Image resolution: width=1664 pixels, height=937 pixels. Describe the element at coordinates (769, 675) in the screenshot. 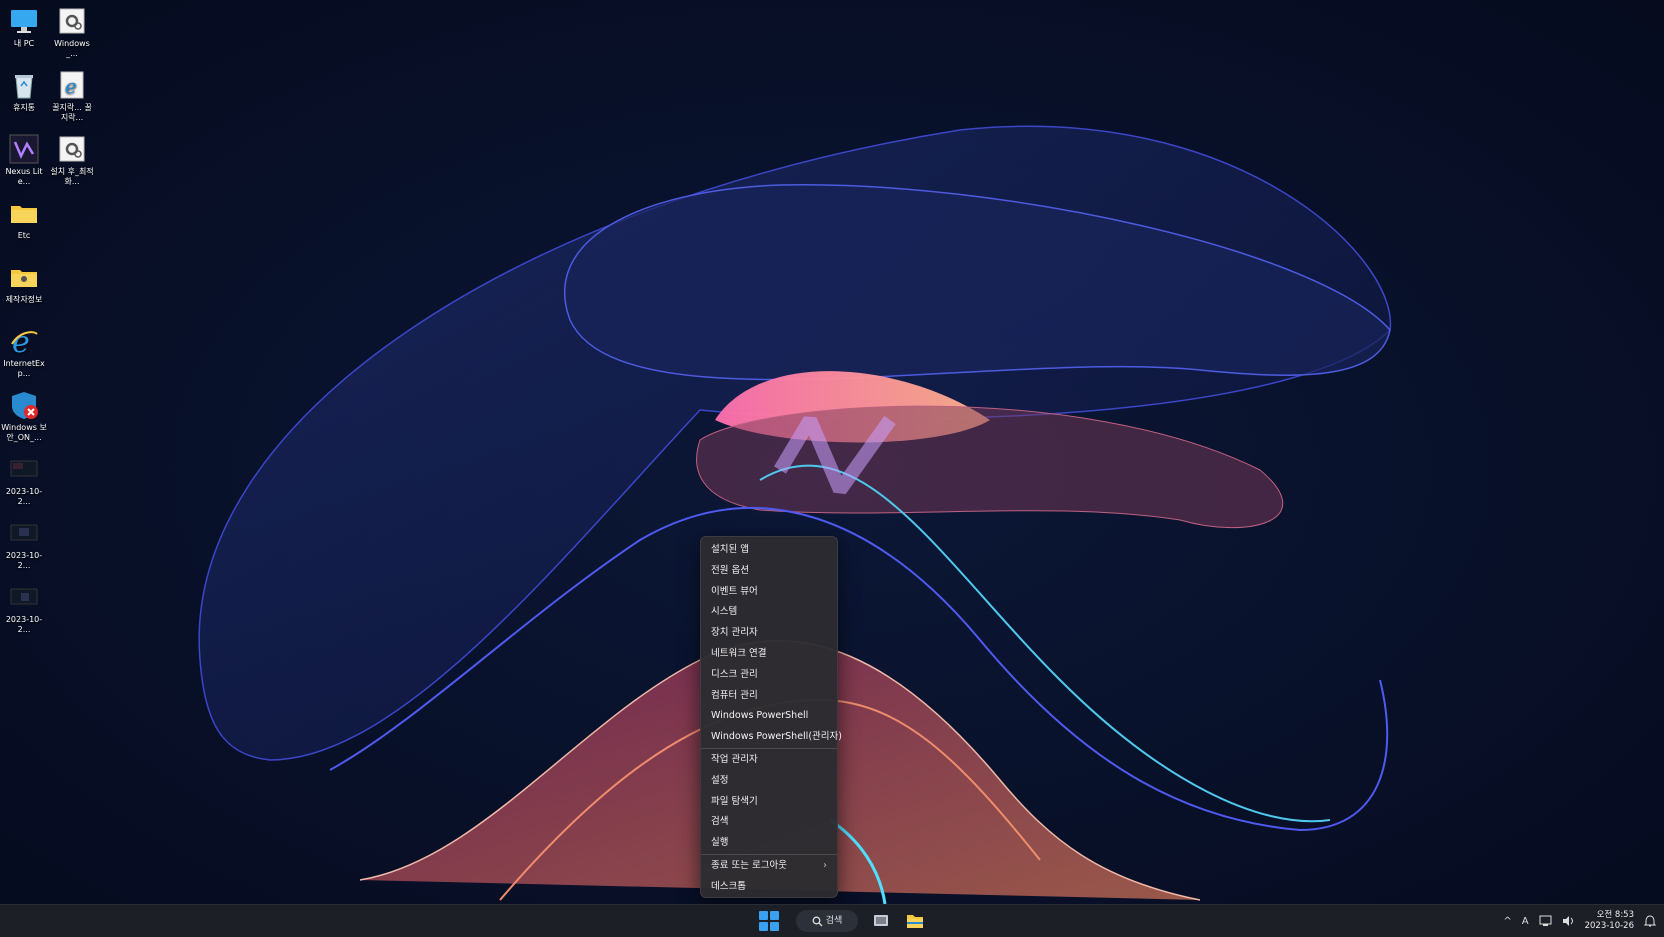

I see `menu-item-disk-management: 디스크 관리` at that location.